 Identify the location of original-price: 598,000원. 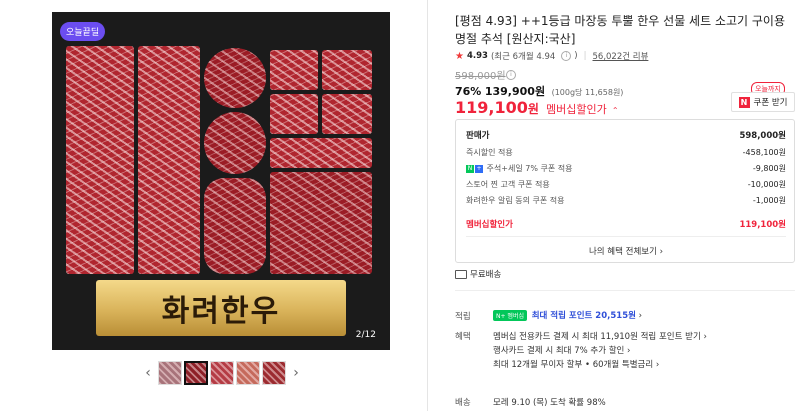
(480, 74).